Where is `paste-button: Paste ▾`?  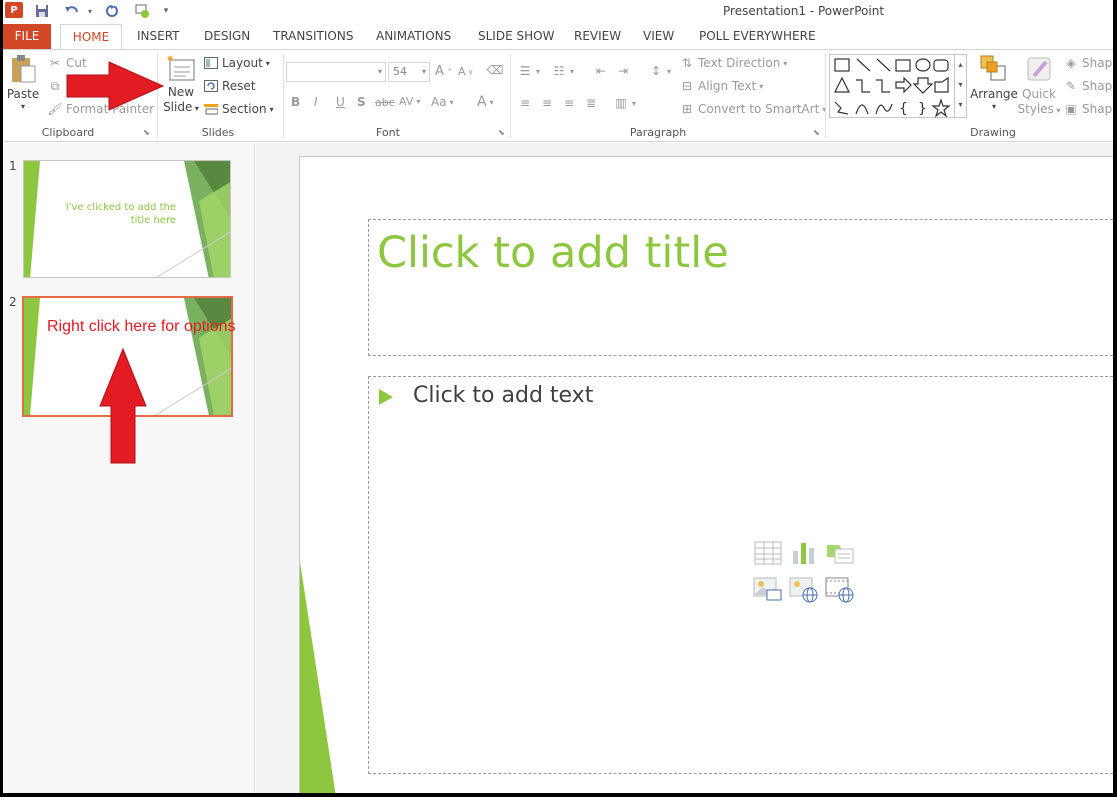 paste-button: Paste ▾ is located at coordinates (23, 82).